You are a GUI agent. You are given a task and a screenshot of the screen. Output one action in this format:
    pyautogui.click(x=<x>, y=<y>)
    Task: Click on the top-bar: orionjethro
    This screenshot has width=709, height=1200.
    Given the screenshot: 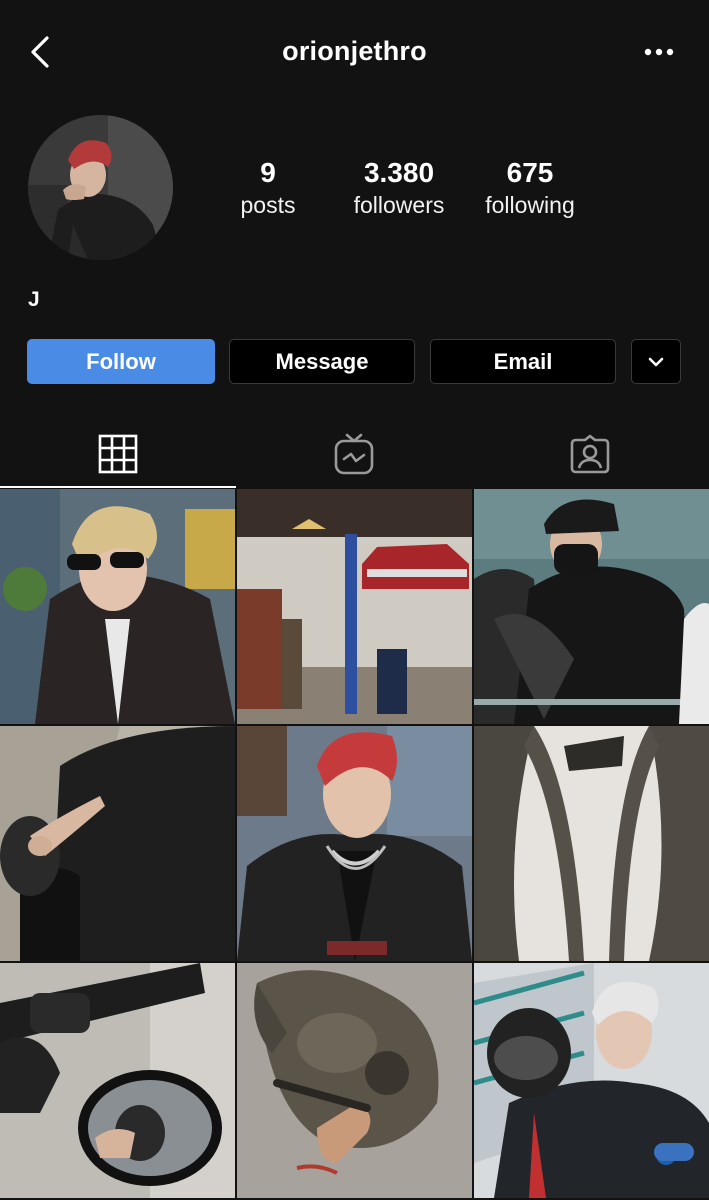 What is the action you would take?
    pyautogui.click(x=354, y=52)
    